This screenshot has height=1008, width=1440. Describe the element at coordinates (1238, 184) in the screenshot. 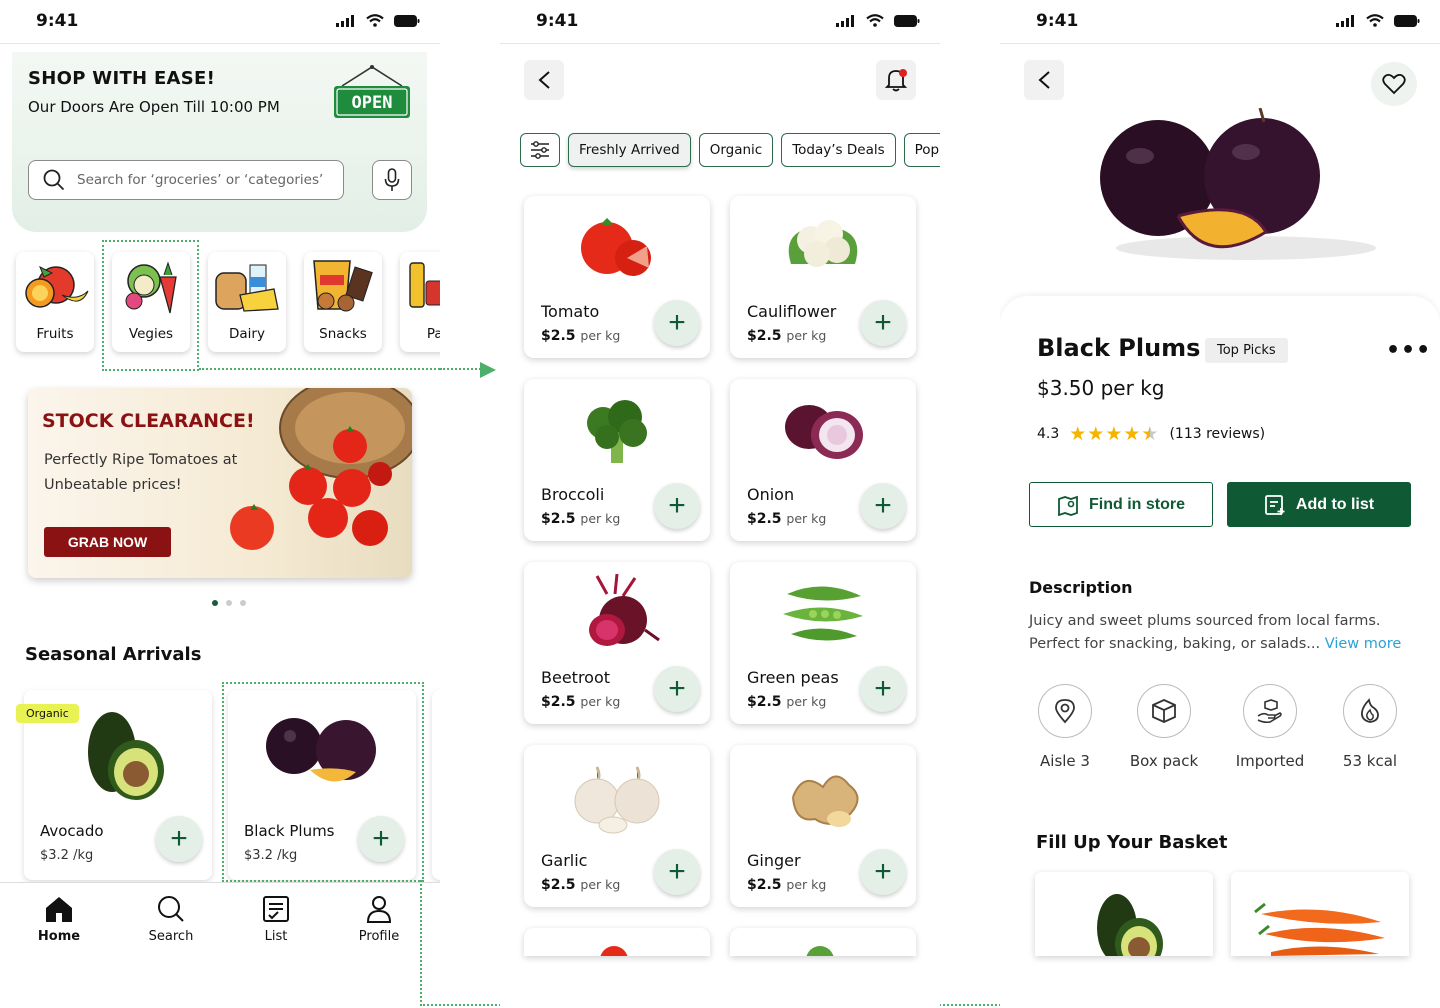

I see `black-plums-hero-image` at that location.